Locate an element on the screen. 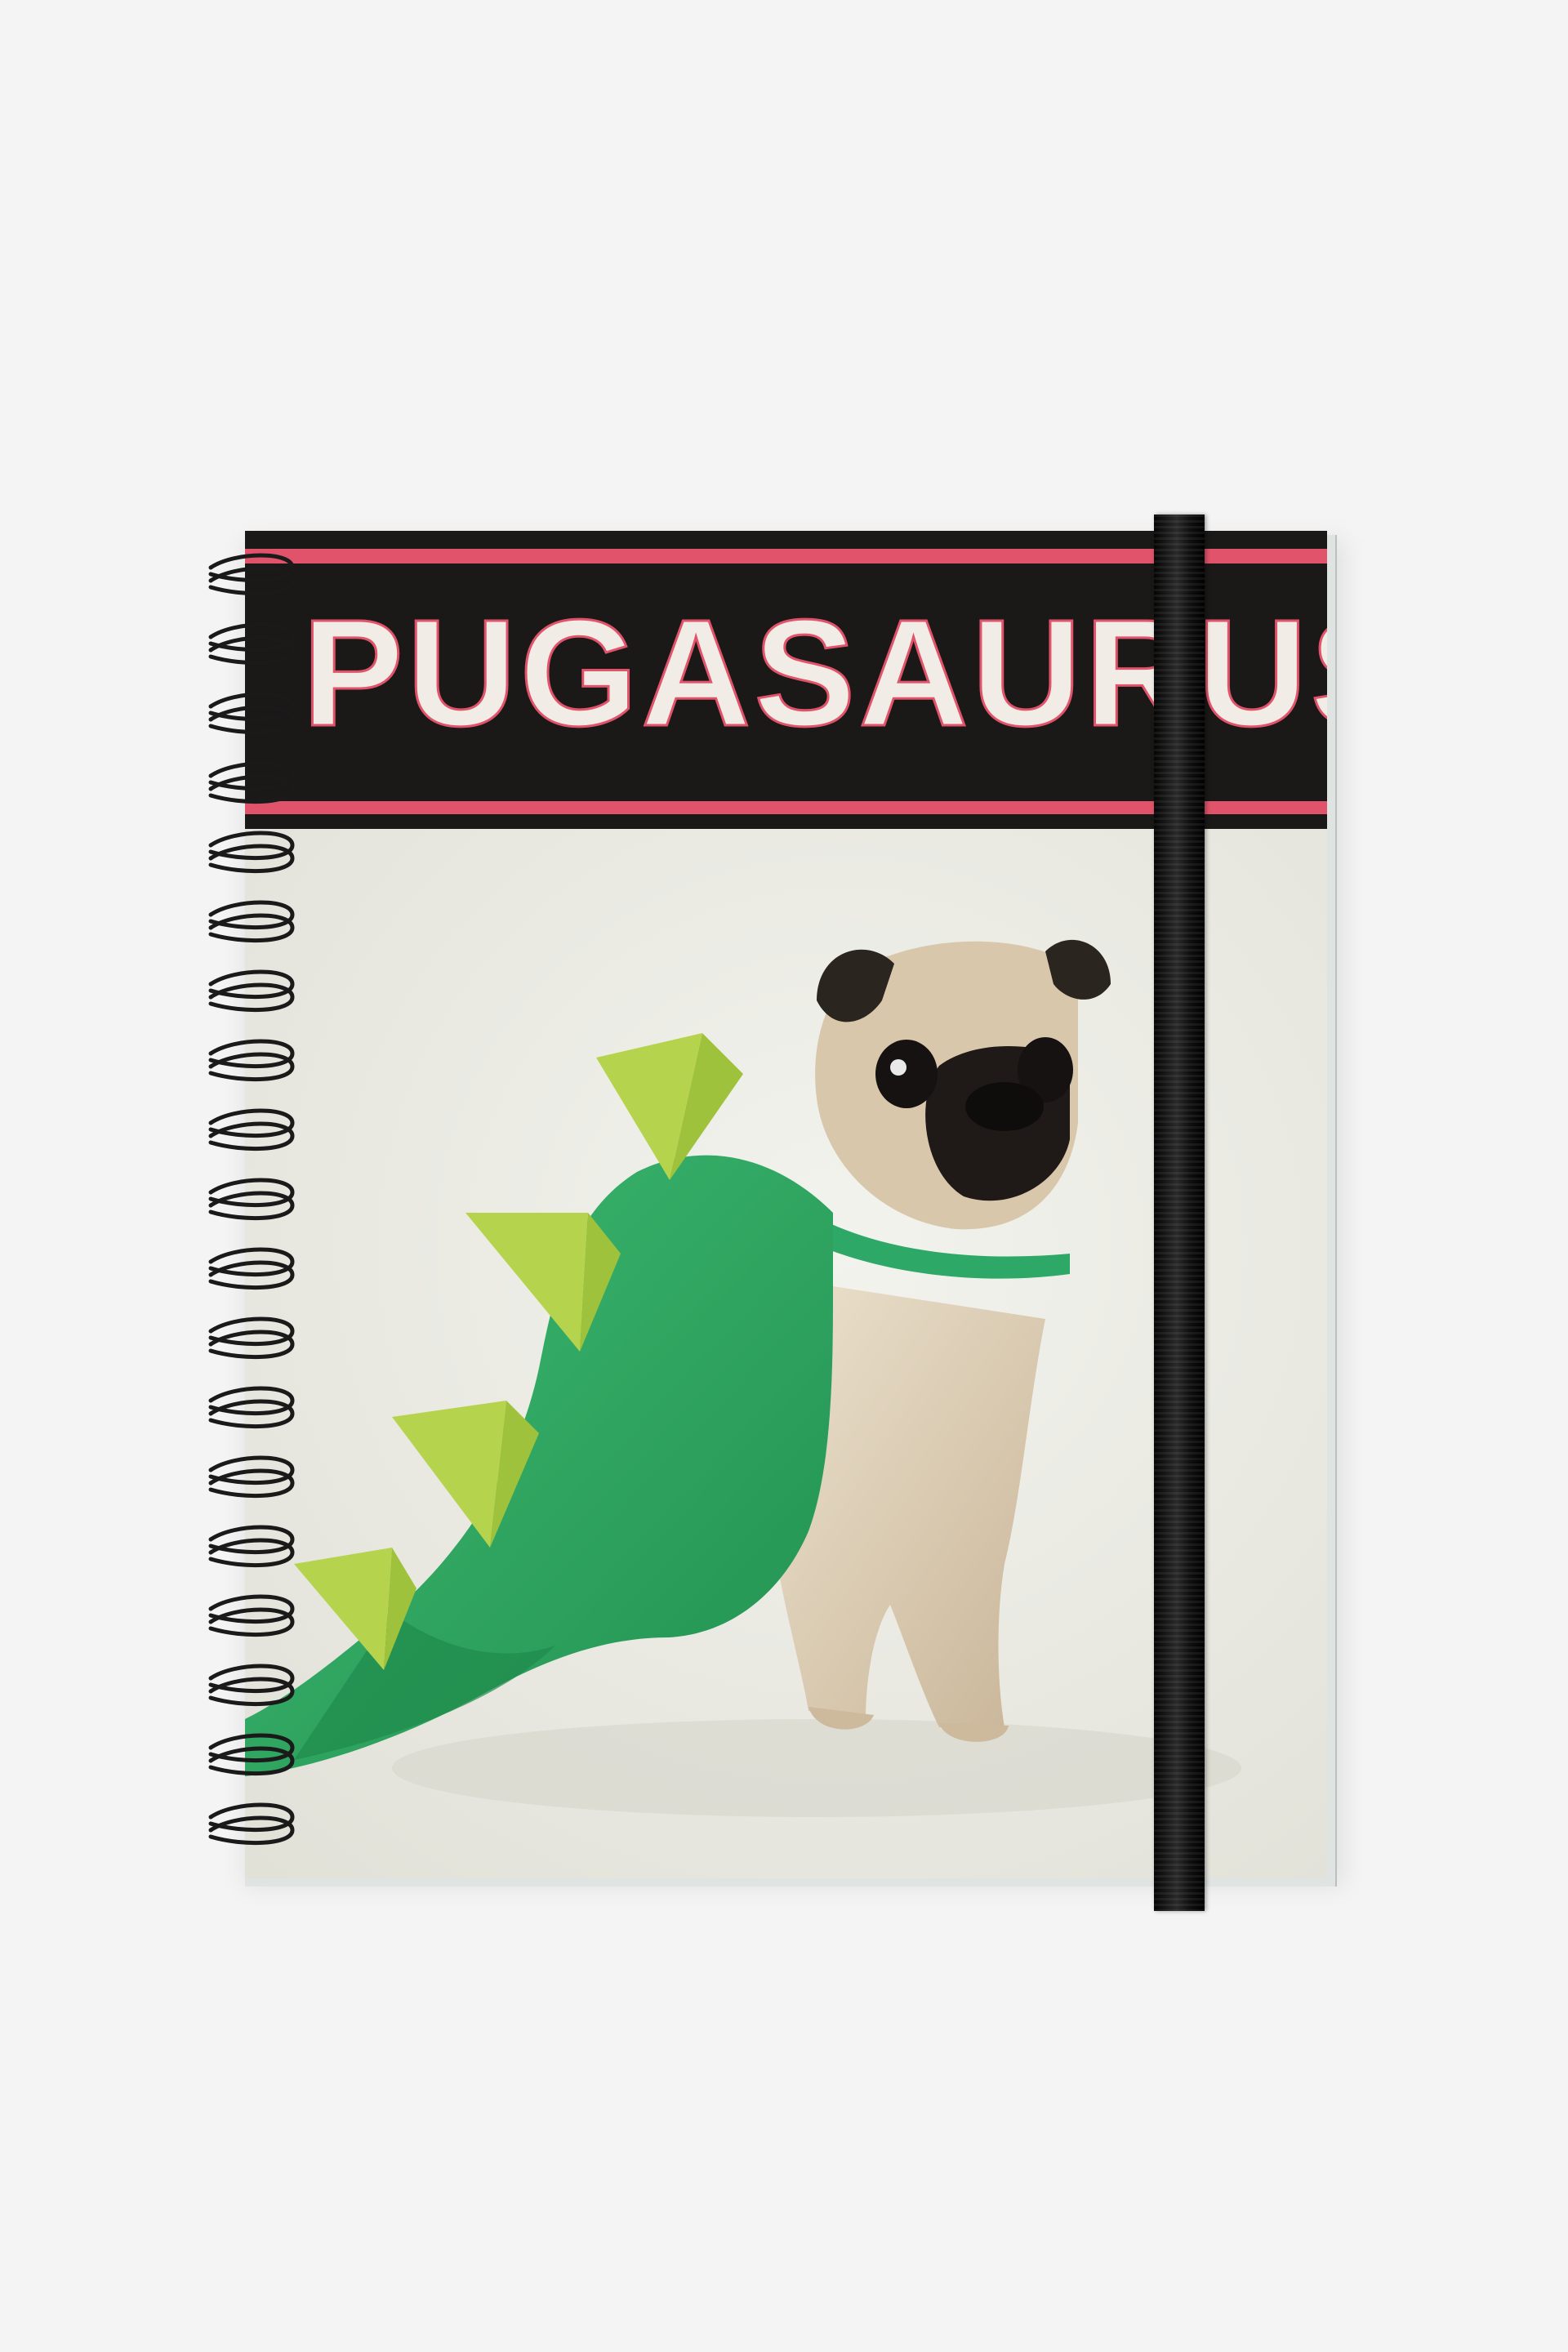 The image size is (1568, 2352). spiral-binding-icon is located at coordinates (251, 1199).